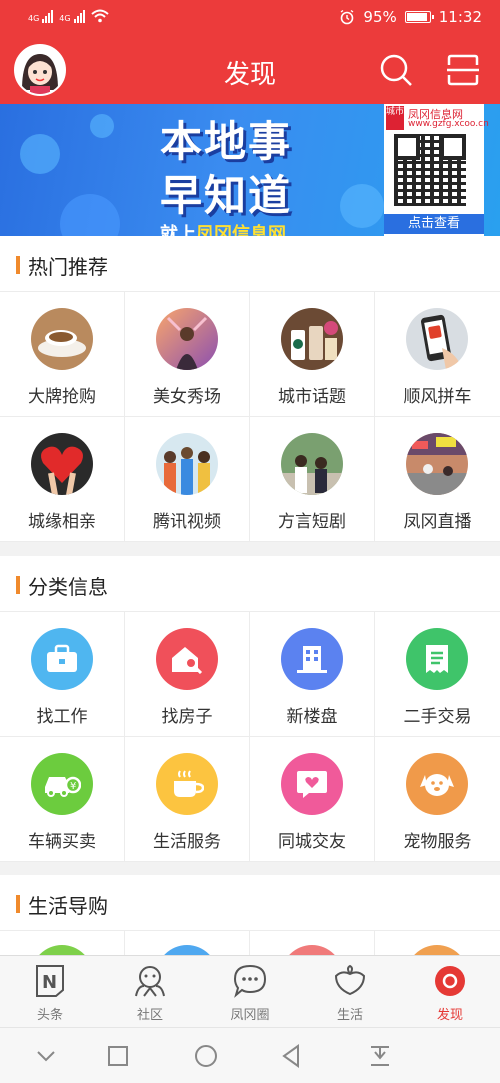  What do you see at coordinates (250, 584) in the screenshot?
I see `section-header: 分类信息` at bounding box center [250, 584].